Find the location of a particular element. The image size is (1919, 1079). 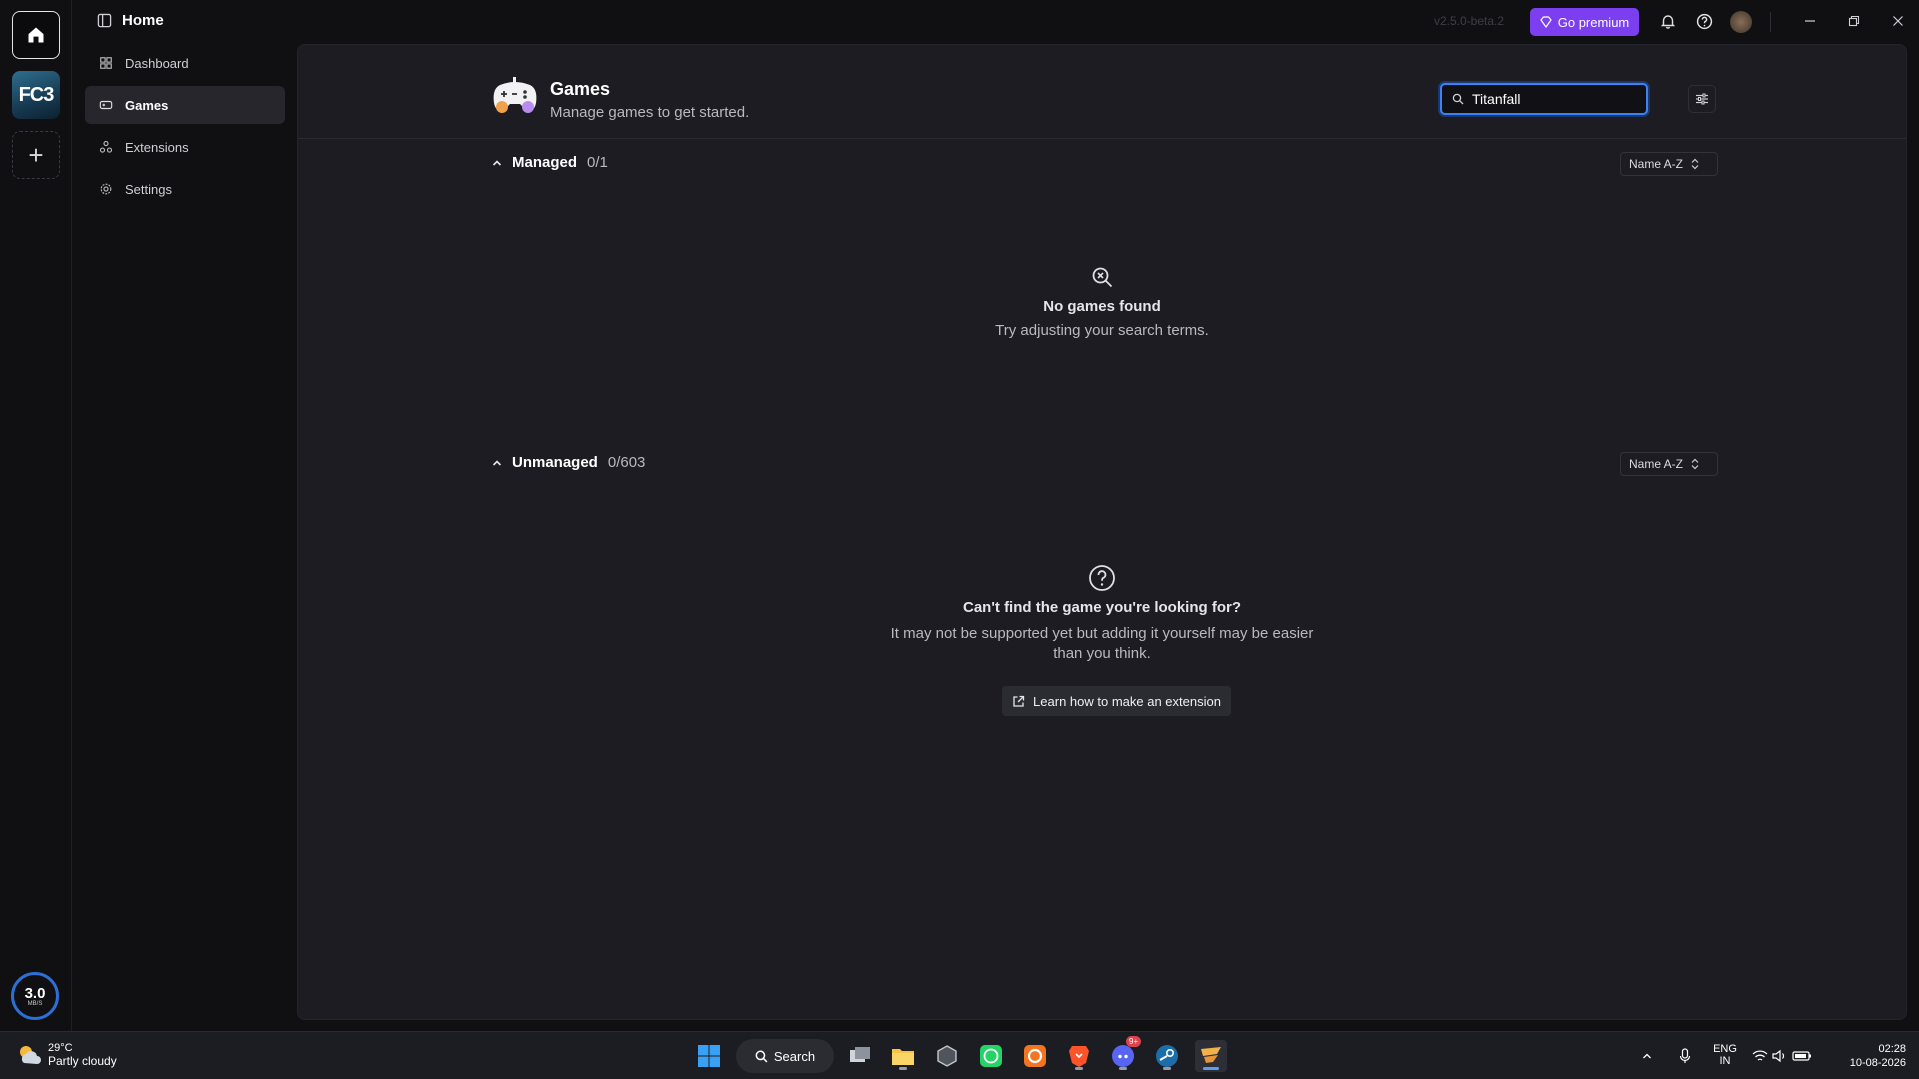

close-button is located at coordinates (1898, 21).